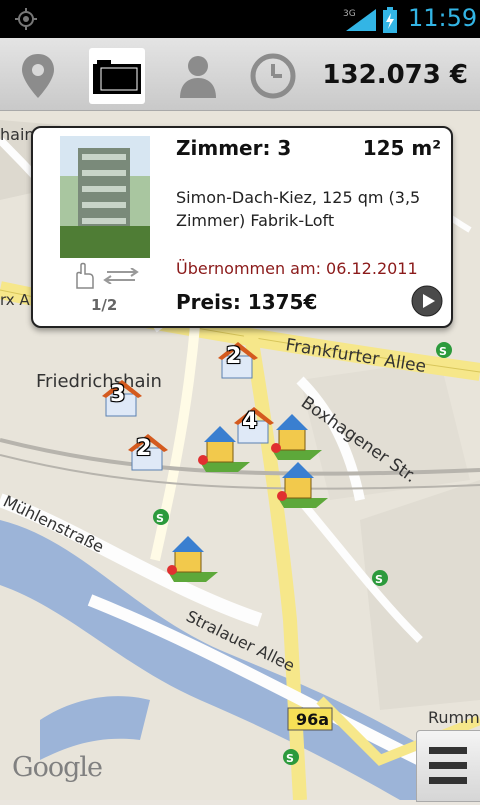 The height and width of the screenshot is (805, 480). I want to click on area-label: 125 m², so click(401, 148).